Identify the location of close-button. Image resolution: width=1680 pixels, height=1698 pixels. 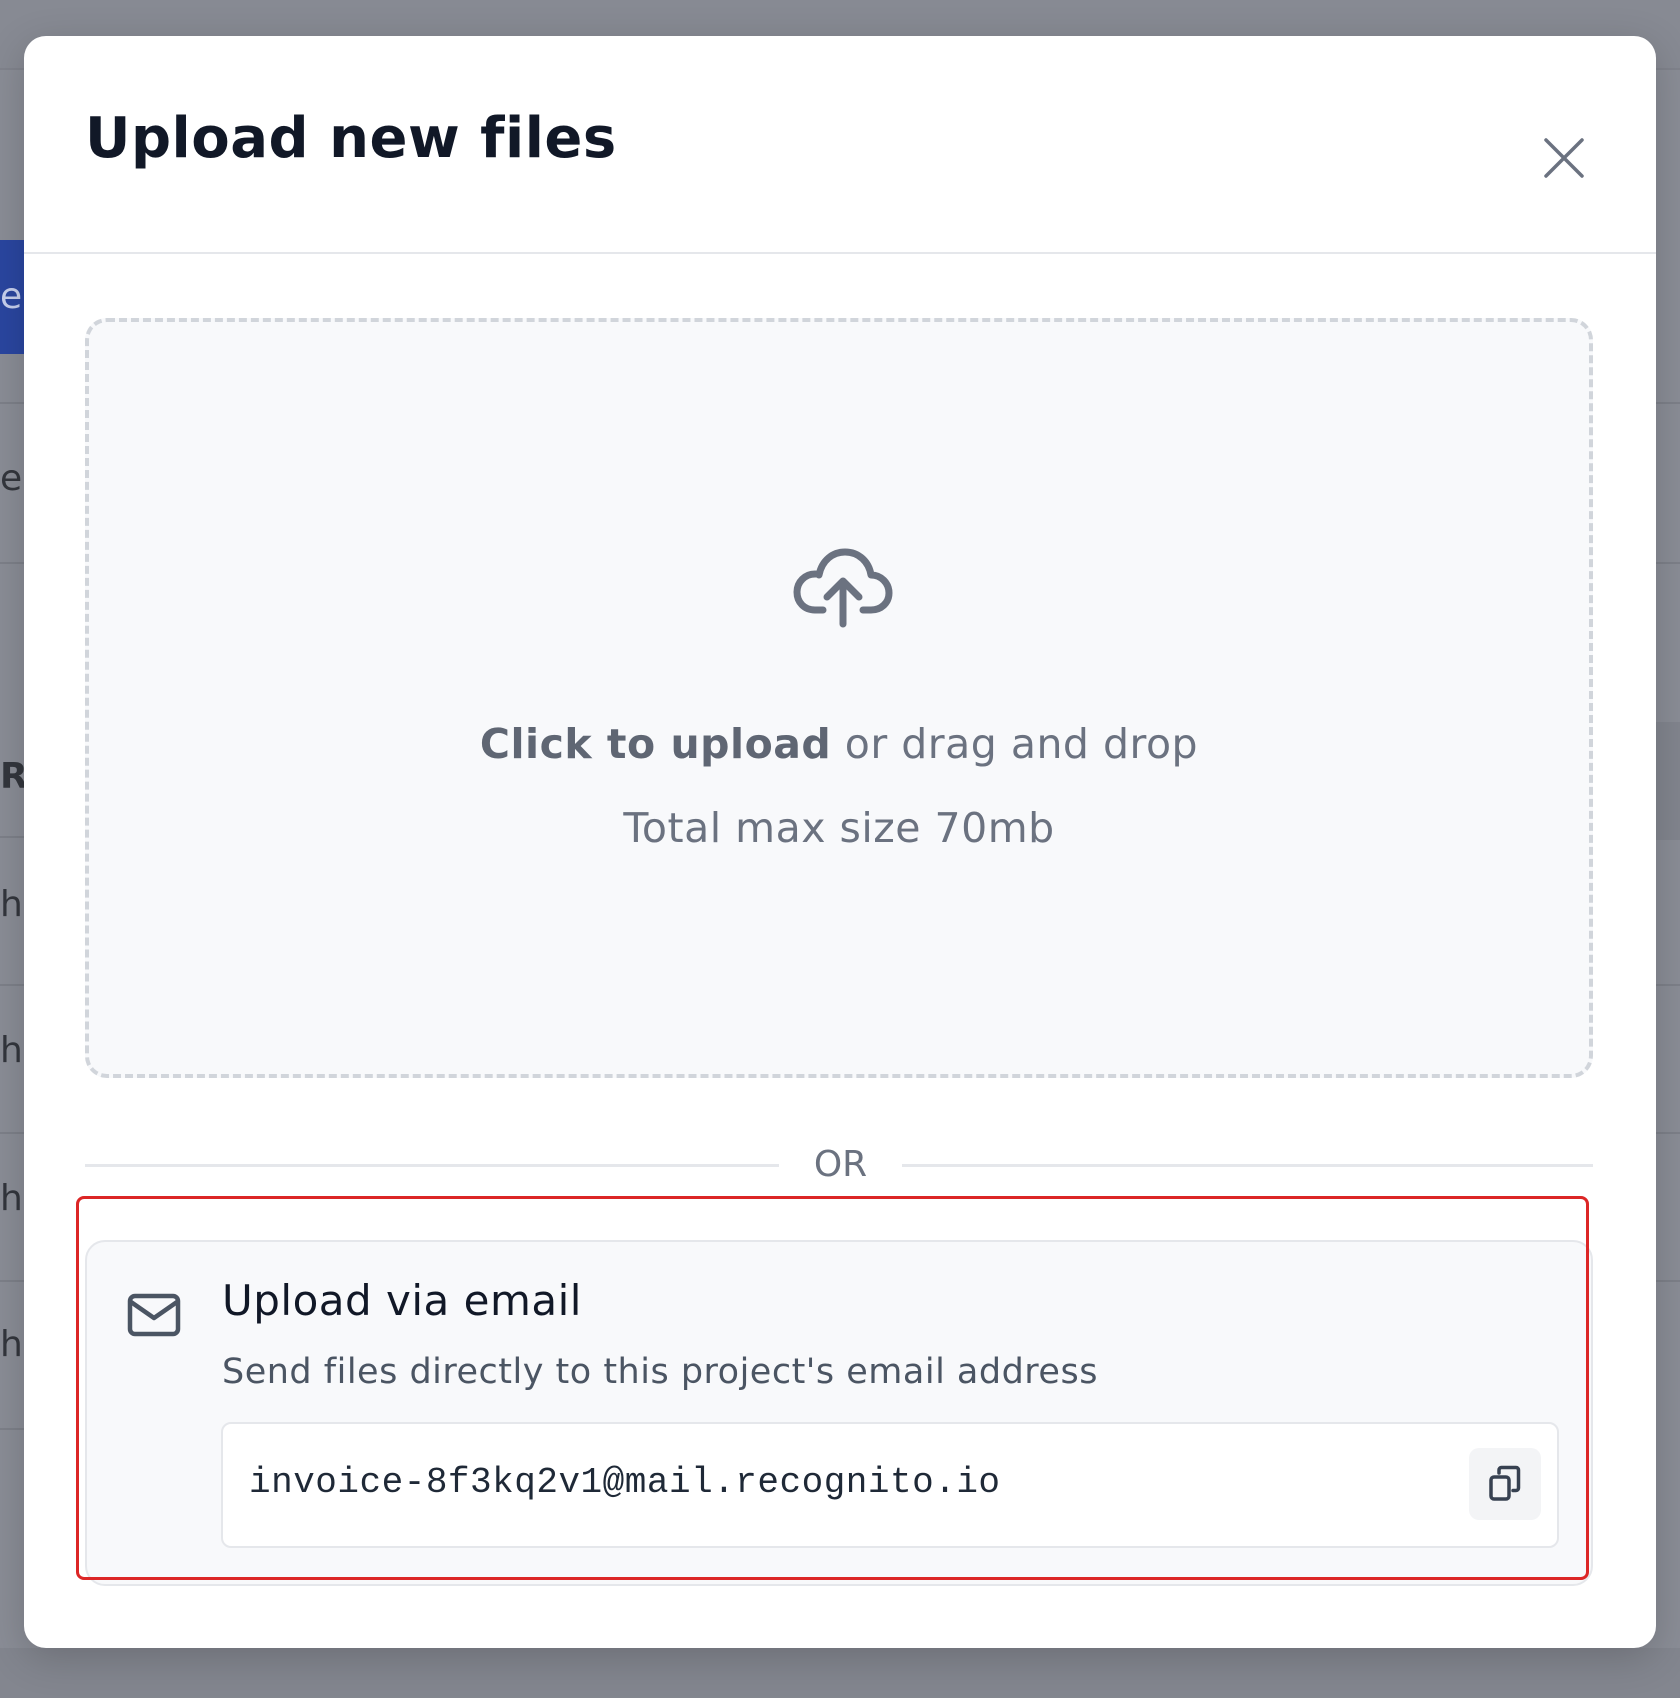
(1564, 158).